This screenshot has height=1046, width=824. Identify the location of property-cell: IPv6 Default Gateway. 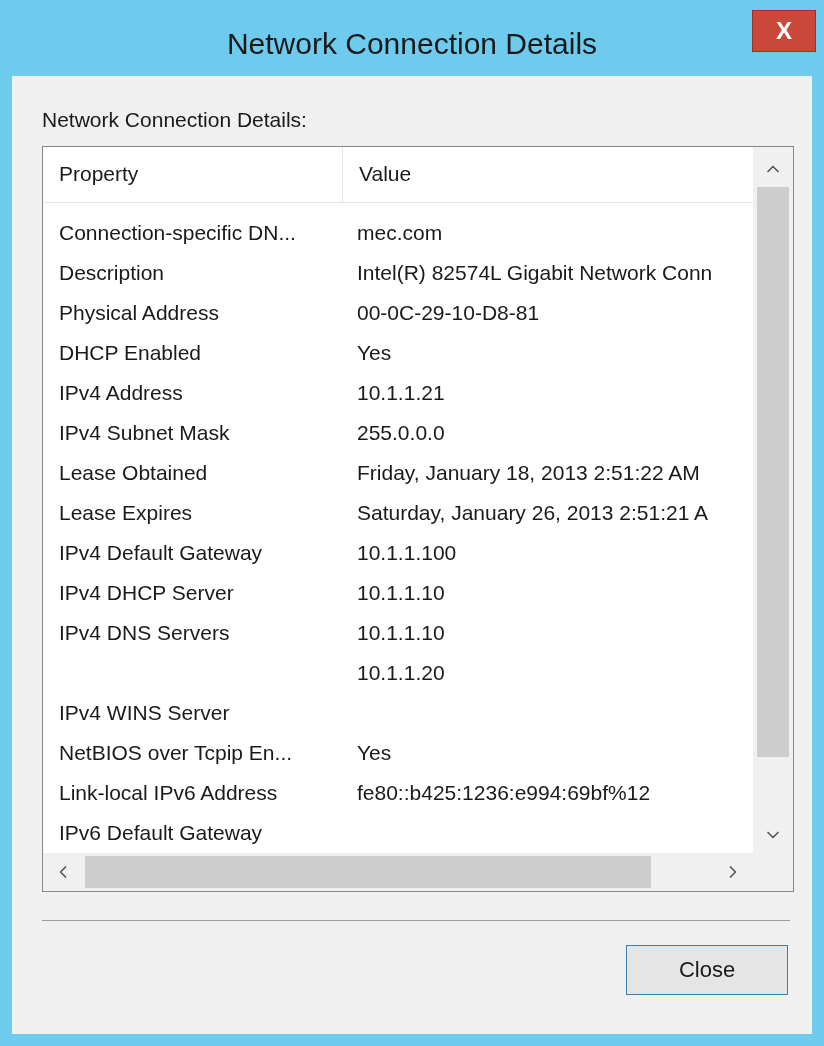
(161, 832).